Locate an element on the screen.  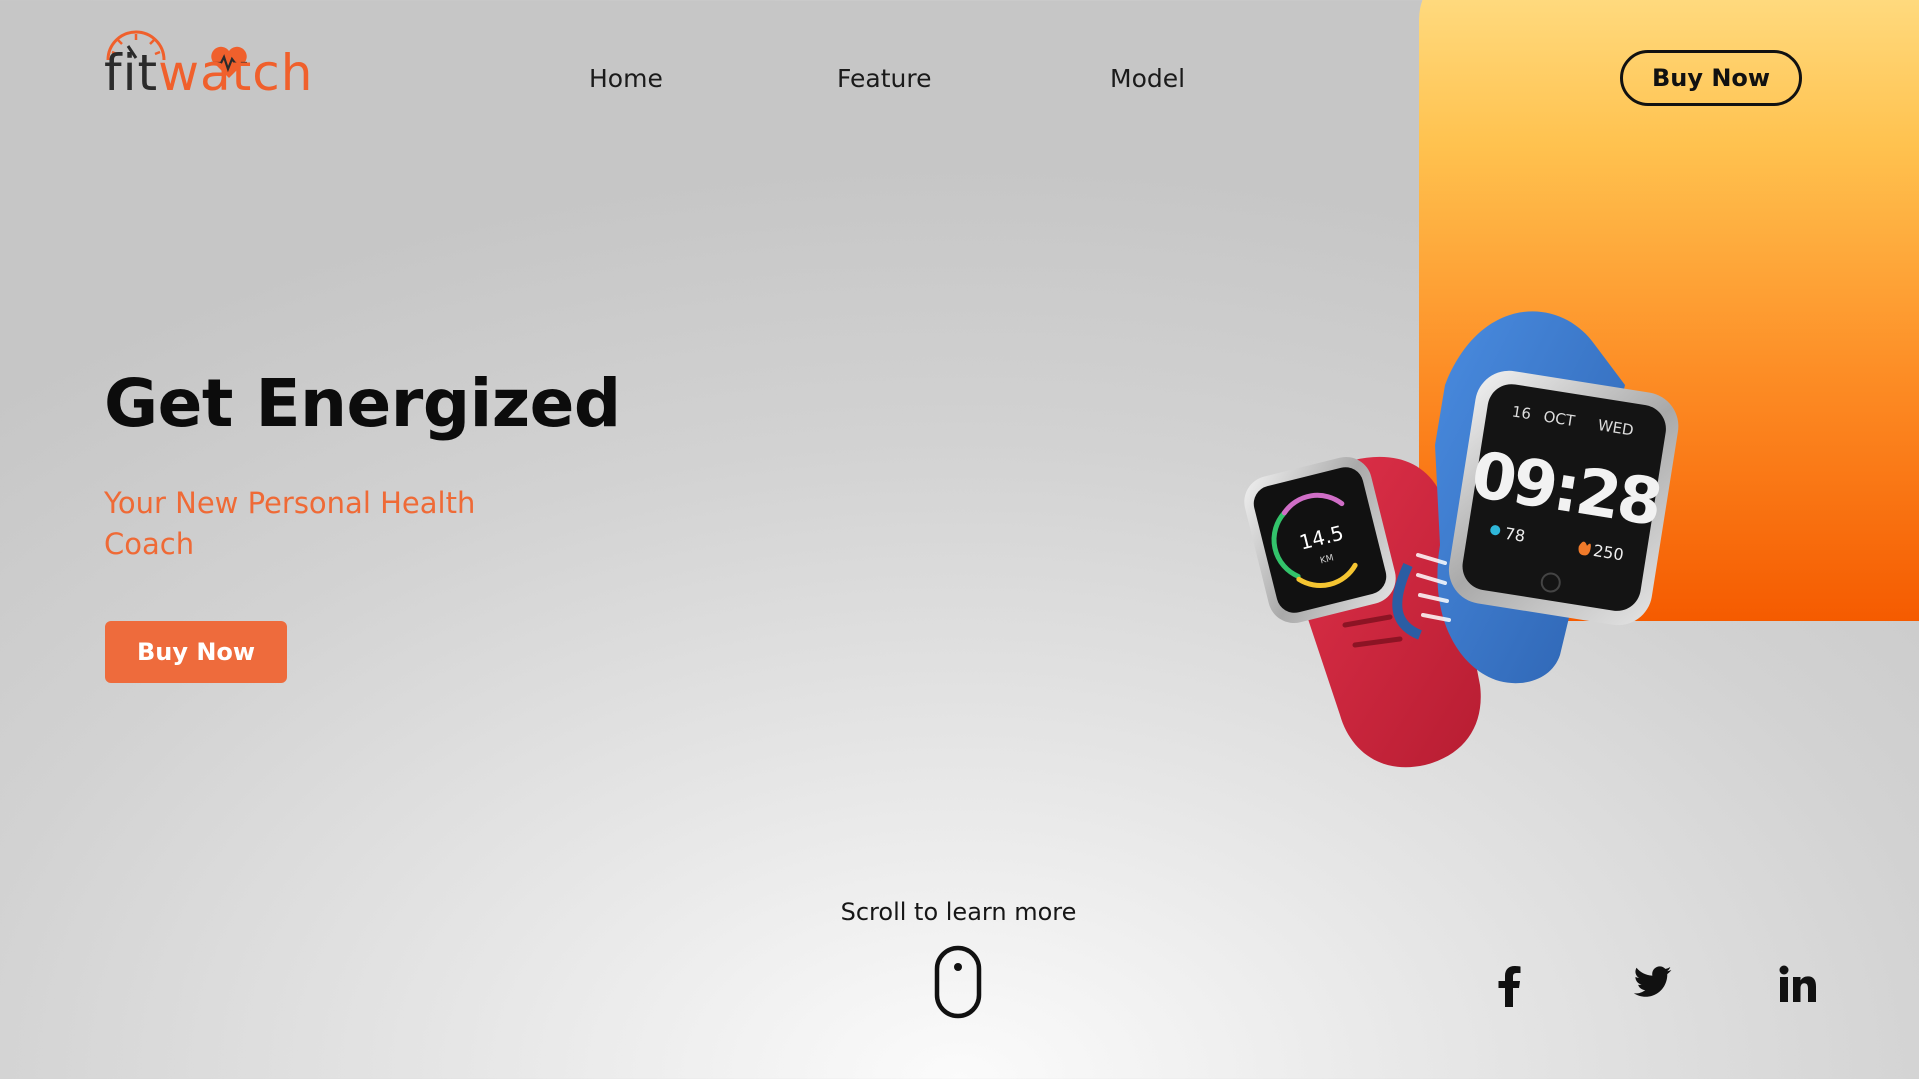
big-watch-steps: 78 is located at coordinates (1514, 535).